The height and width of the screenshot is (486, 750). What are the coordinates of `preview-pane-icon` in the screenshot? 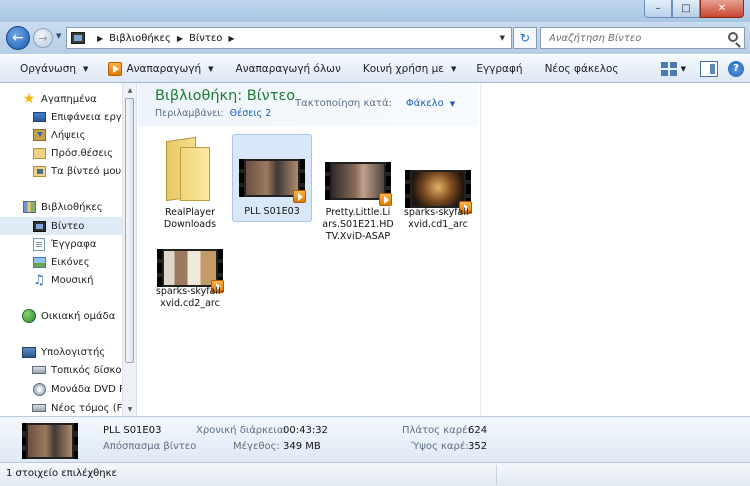 It's located at (709, 68).